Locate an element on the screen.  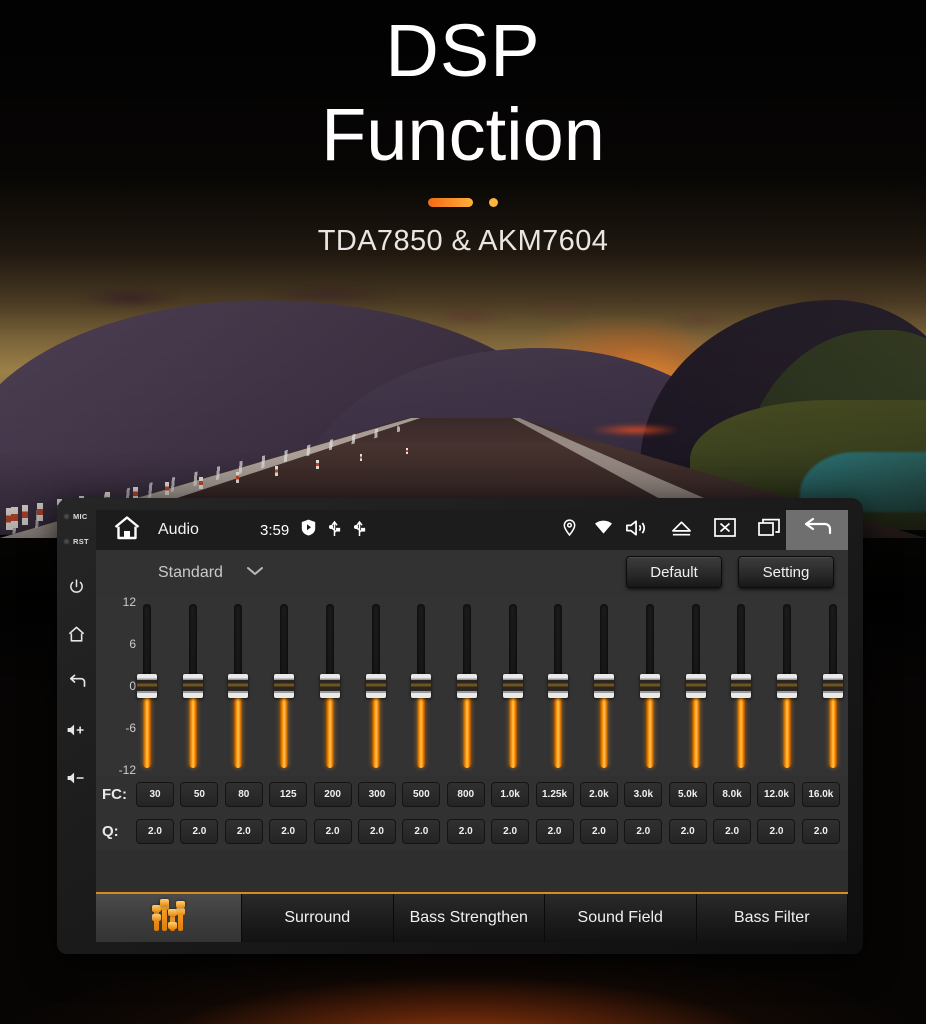
wifi-icon-button is located at coordinates (603, 530).